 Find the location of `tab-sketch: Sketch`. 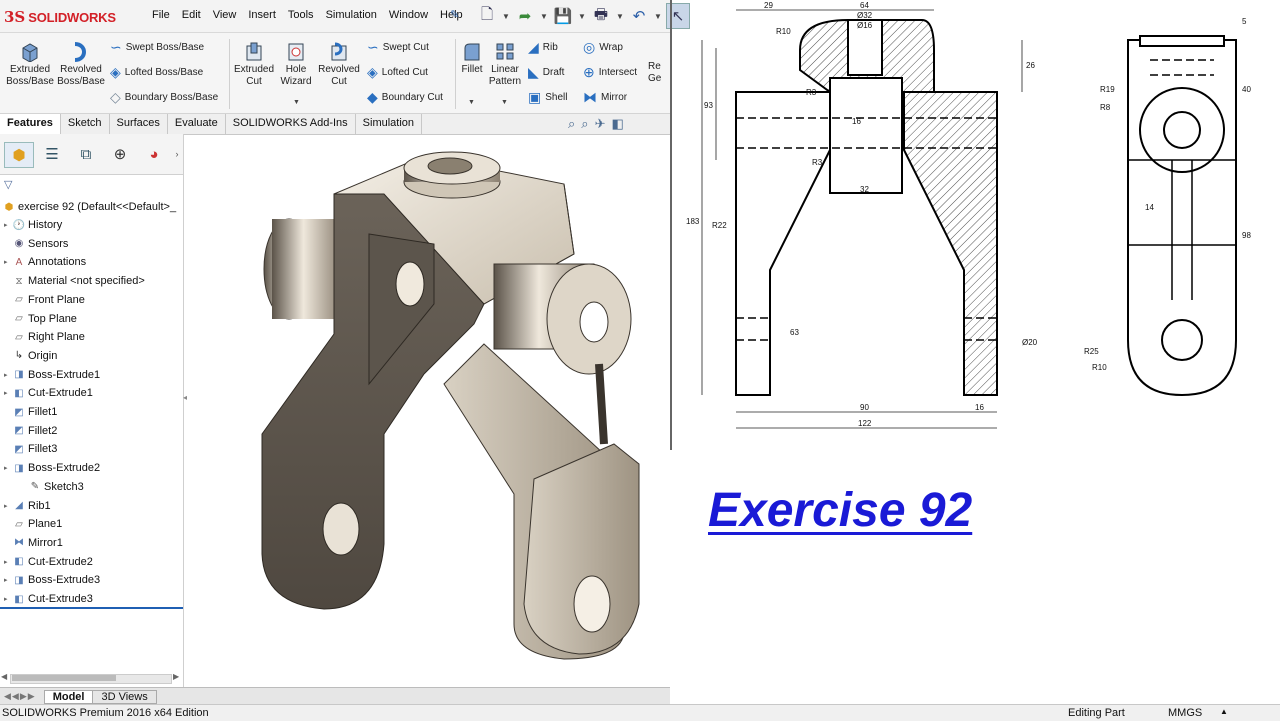

tab-sketch: Sketch is located at coordinates (85, 124).